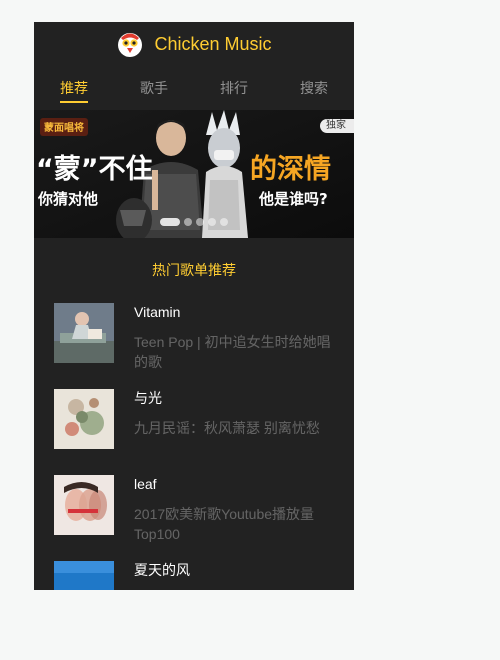 The image size is (500, 660). Describe the element at coordinates (130, 45) in the screenshot. I see `chicken-logo-icon` at that location.